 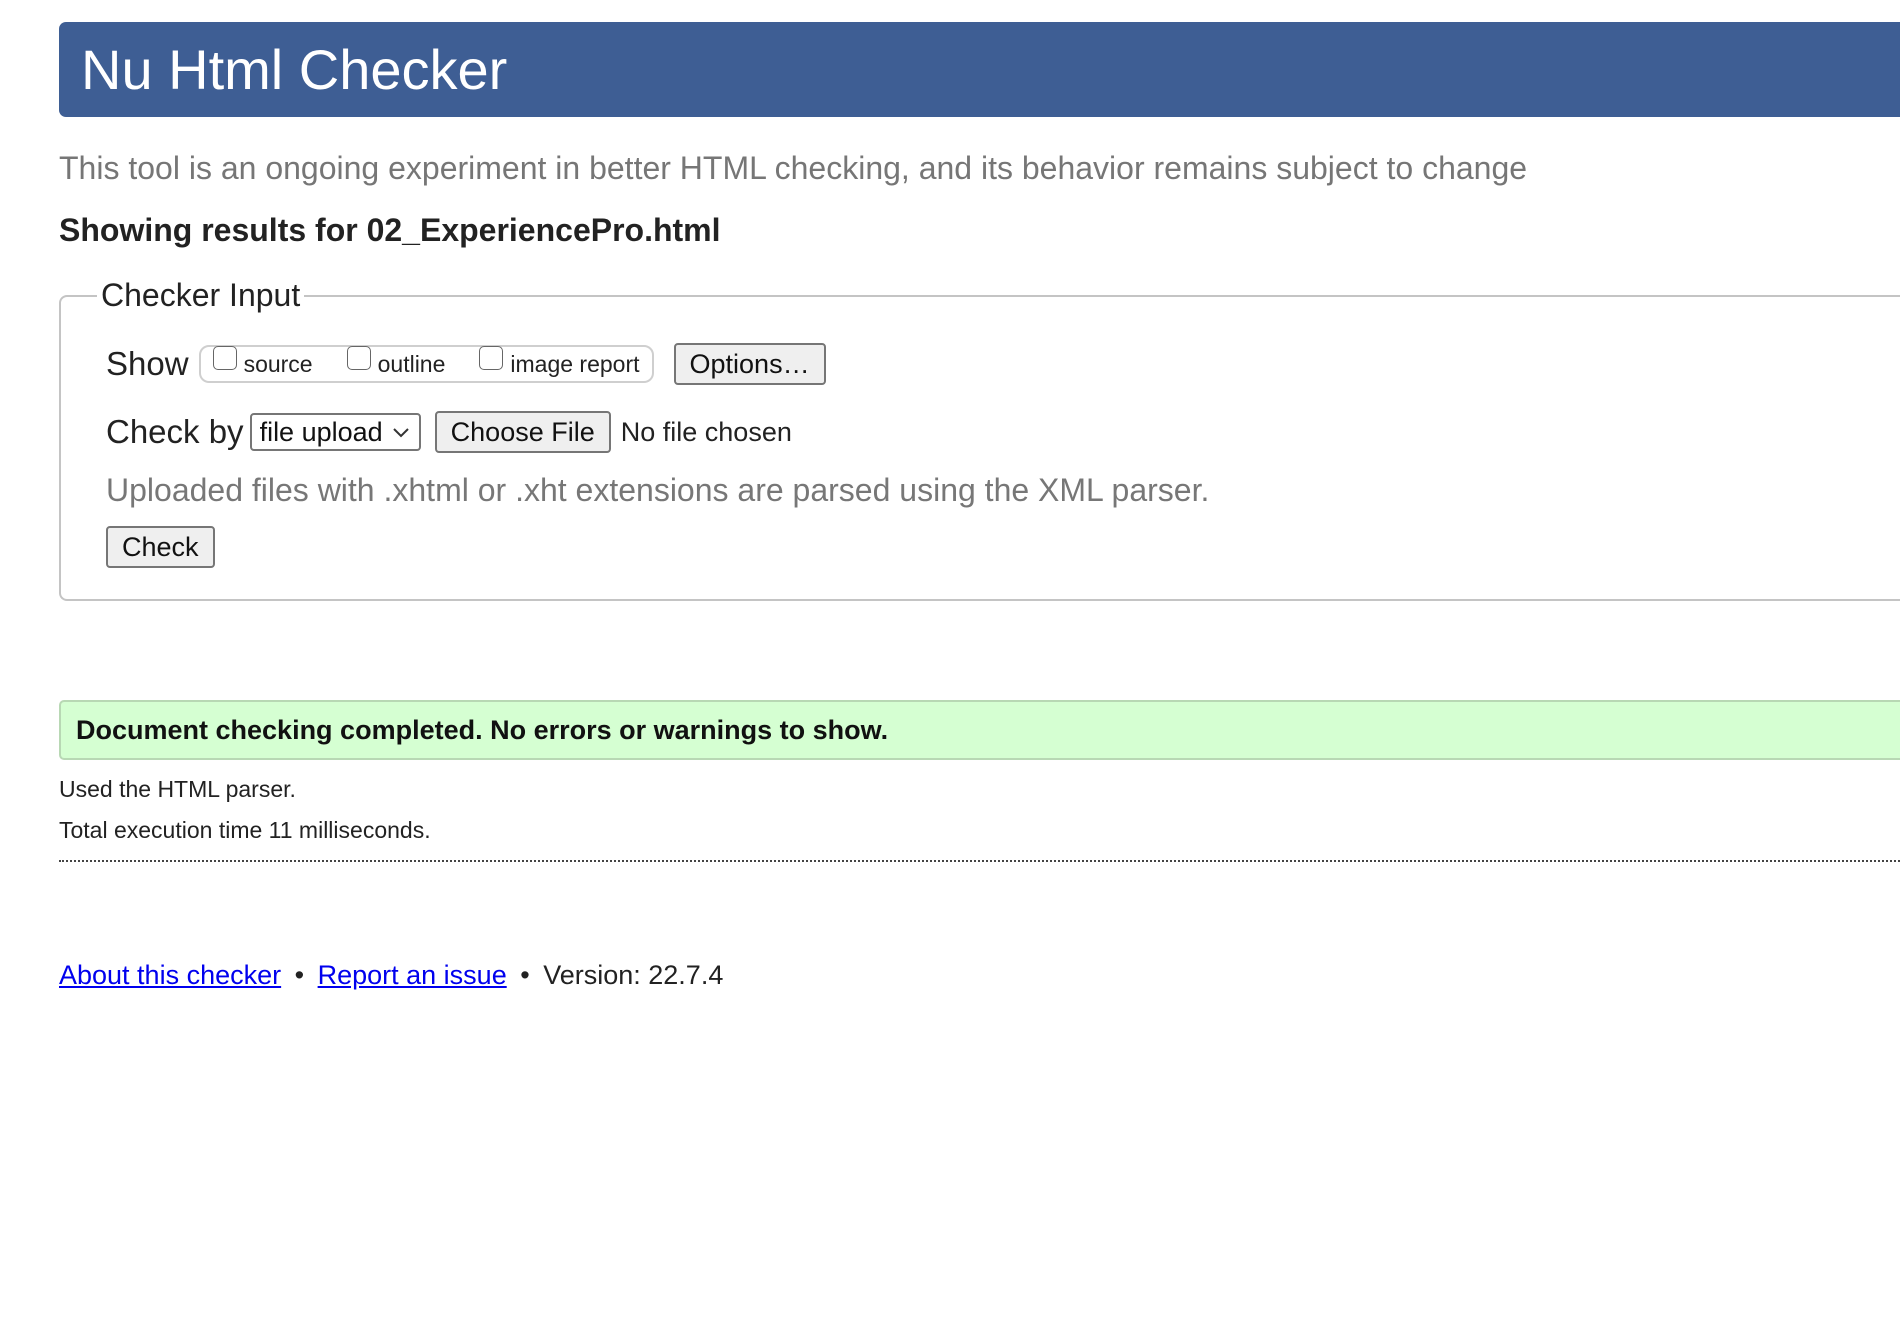 I want to click on show-options-group: source outline image report, so click(x=426, y=364).